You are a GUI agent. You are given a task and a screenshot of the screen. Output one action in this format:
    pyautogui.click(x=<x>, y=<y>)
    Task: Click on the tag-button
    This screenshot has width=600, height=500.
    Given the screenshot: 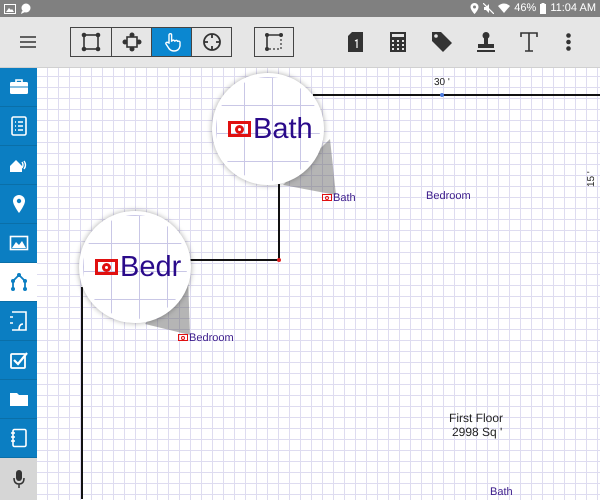 What is the action you would take?
    pyautogui.click(x=442, y=42)
    